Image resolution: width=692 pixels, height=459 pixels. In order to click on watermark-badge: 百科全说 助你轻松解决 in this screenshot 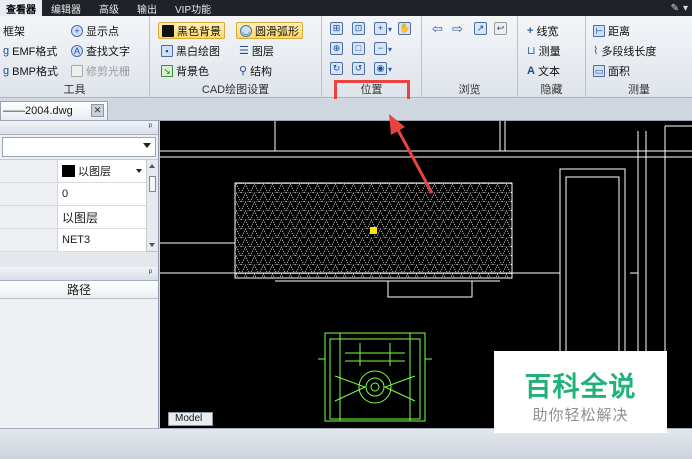, I will do `click(580, 392)`.